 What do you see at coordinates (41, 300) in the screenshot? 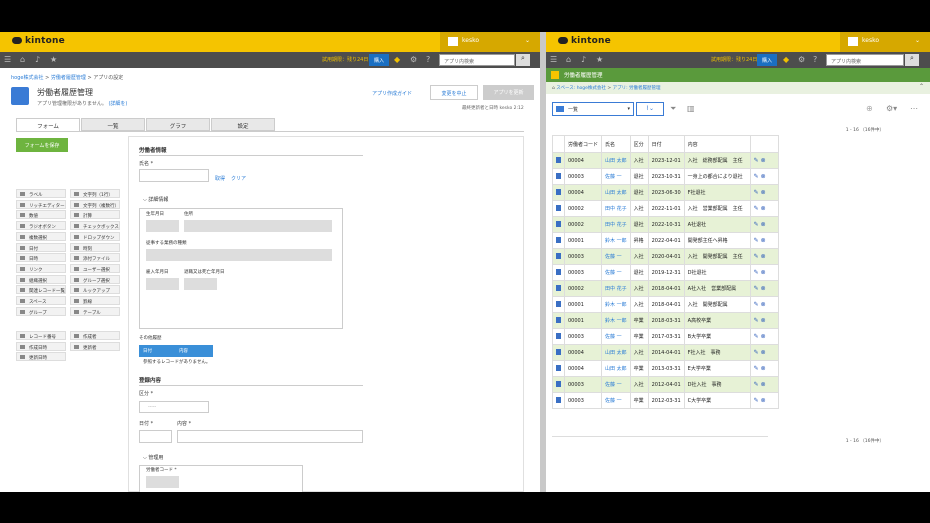
I see `palette-field: スペース` at bounding box center [41, 300].